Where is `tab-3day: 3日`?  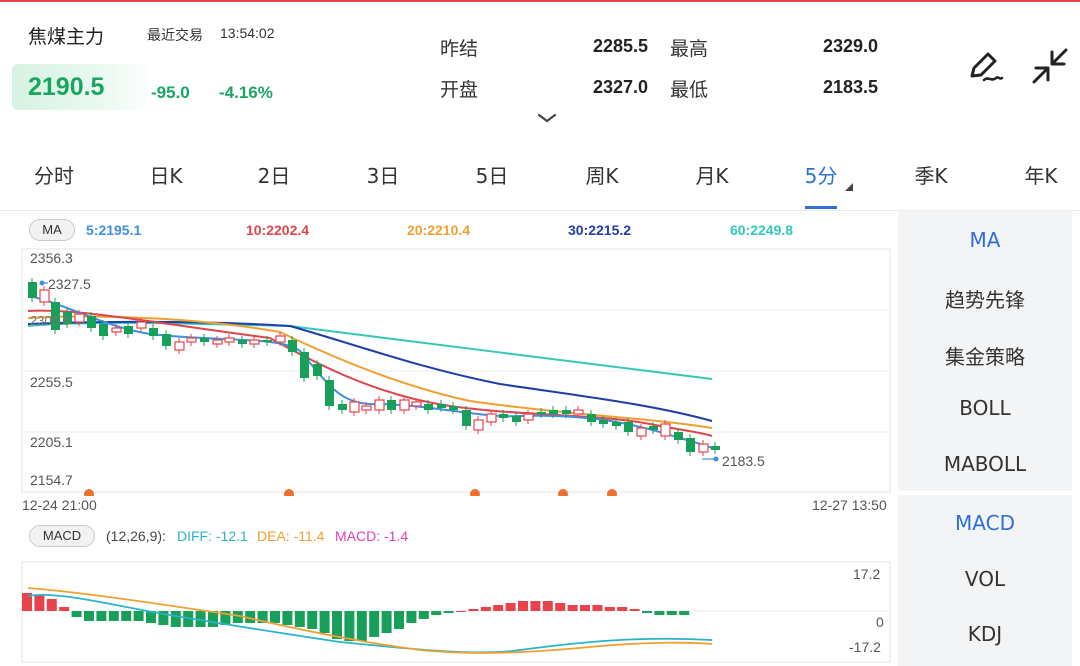 tab-3day: 3日 is located at coordinates (383, 174).